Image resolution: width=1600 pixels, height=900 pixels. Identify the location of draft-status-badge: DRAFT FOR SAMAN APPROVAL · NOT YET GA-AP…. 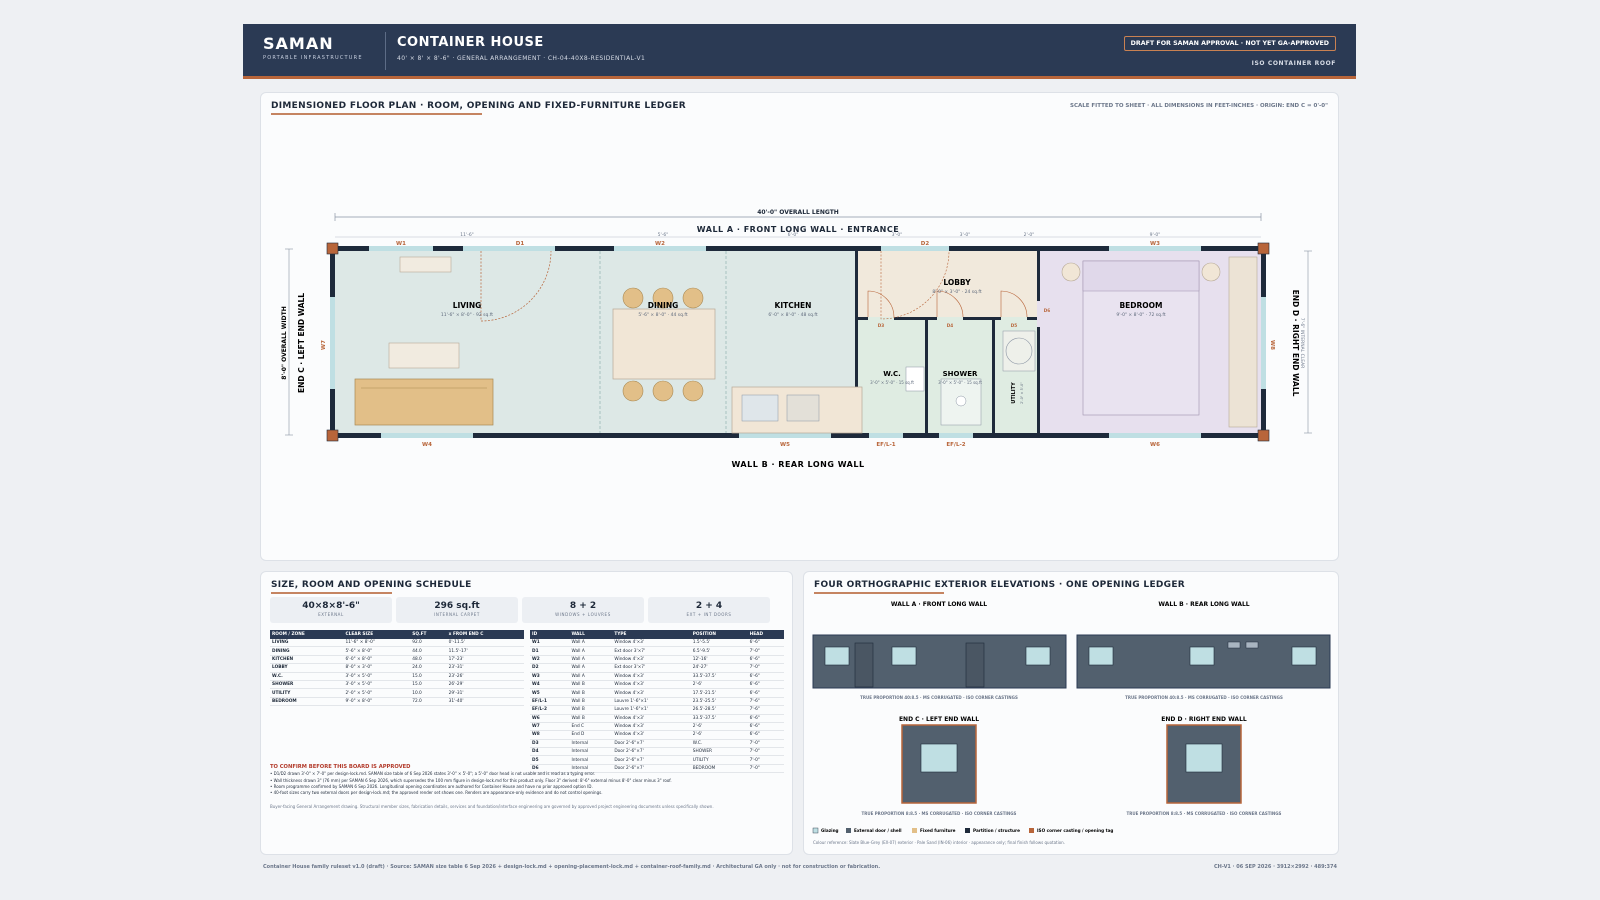
(1229, 43).